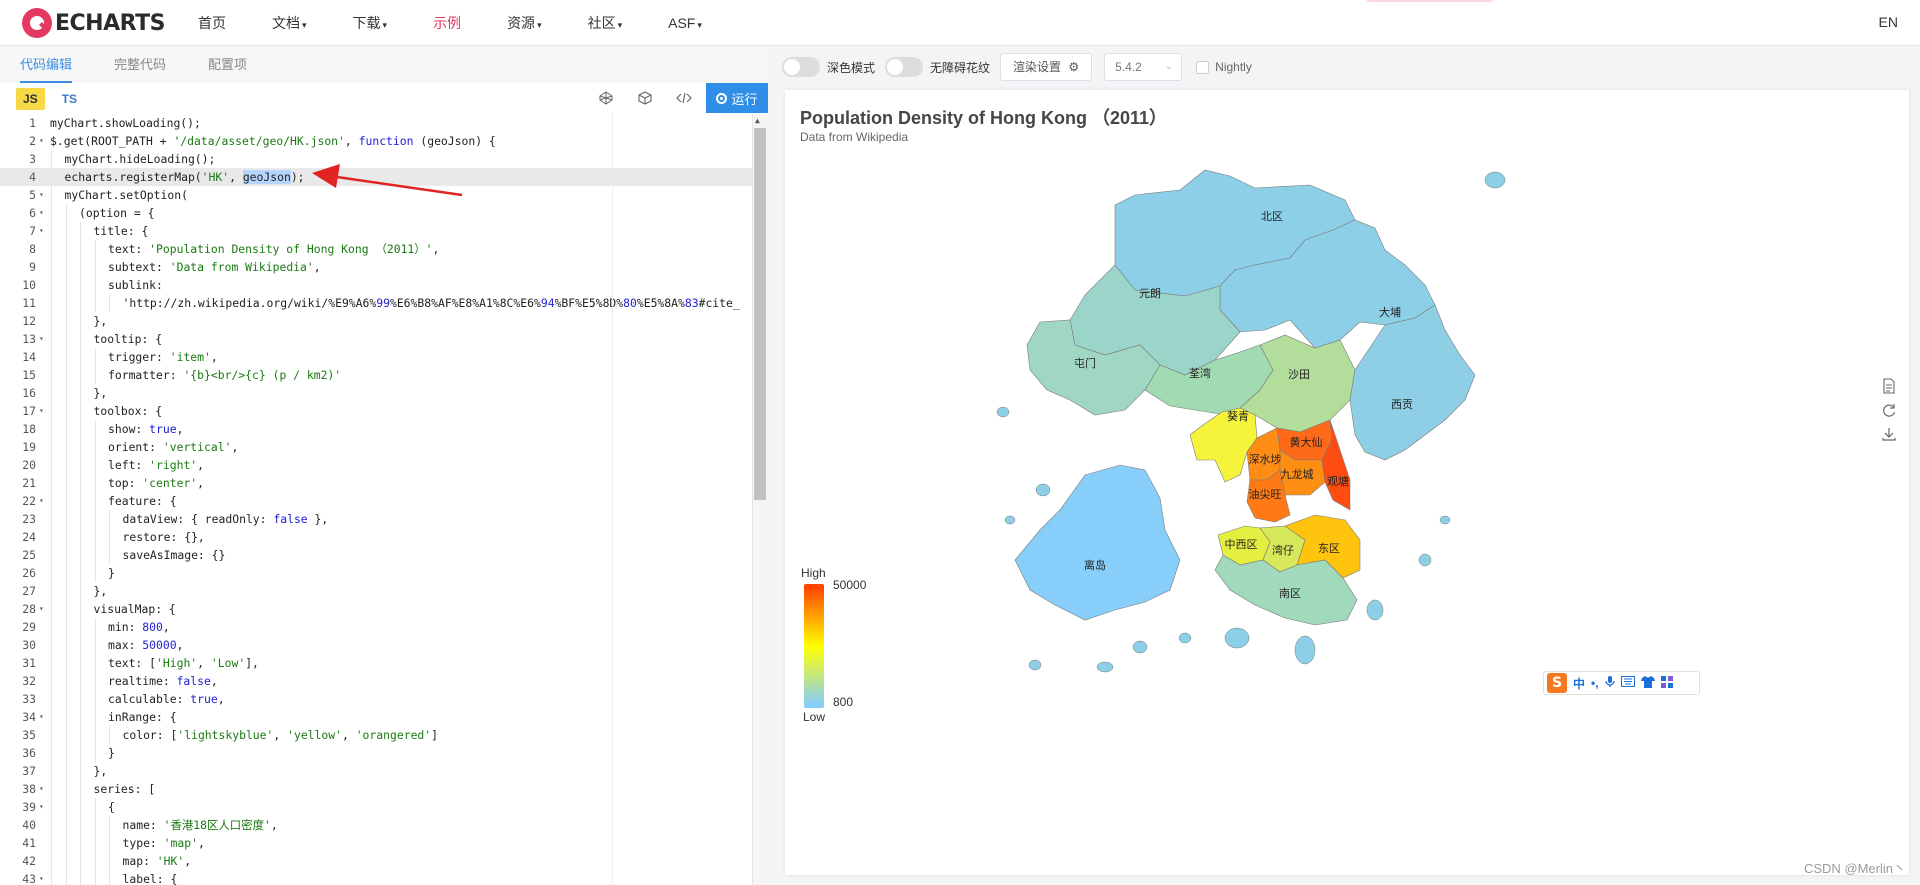  I want to click on code-line: 9 subtext: 'Data from Wikipedia',, so click(384, 267).